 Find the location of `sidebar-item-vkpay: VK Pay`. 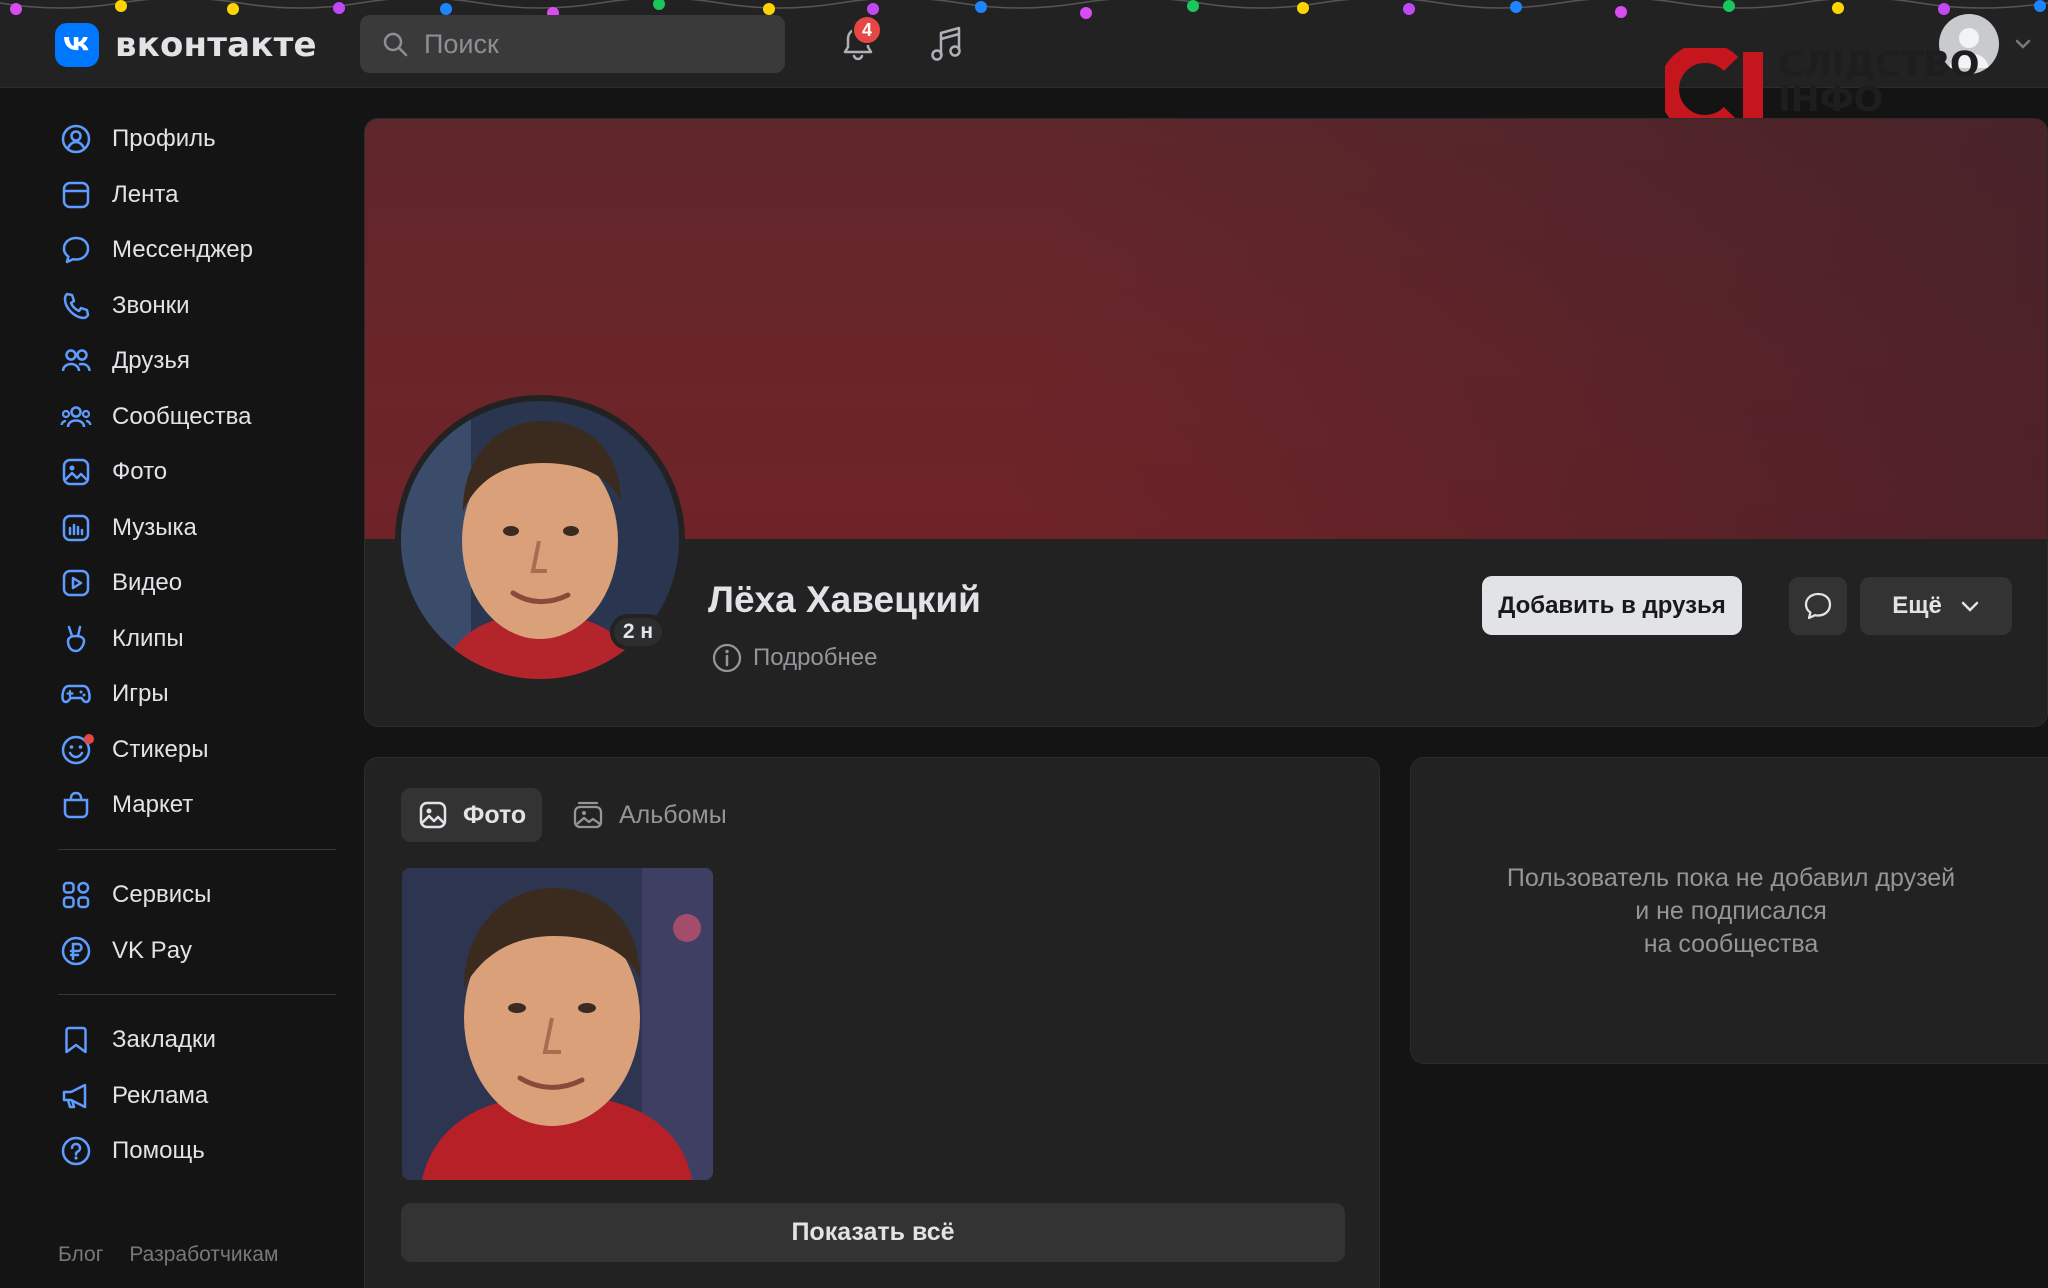

sidebar-item-vkpay: VK Pay is located at coordinates (198, 951).